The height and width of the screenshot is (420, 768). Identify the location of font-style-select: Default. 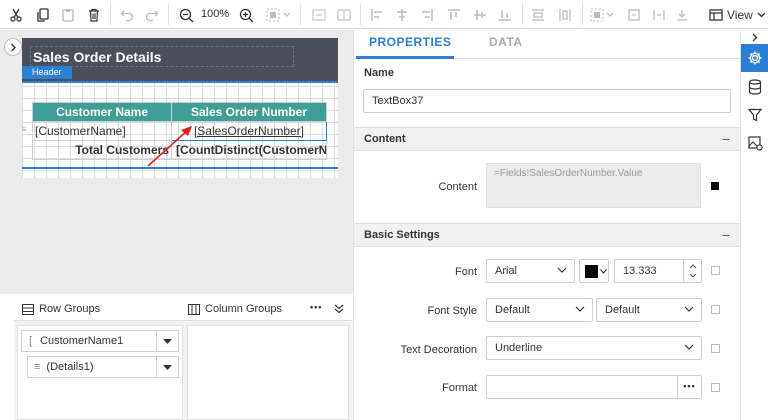
(539, 310).